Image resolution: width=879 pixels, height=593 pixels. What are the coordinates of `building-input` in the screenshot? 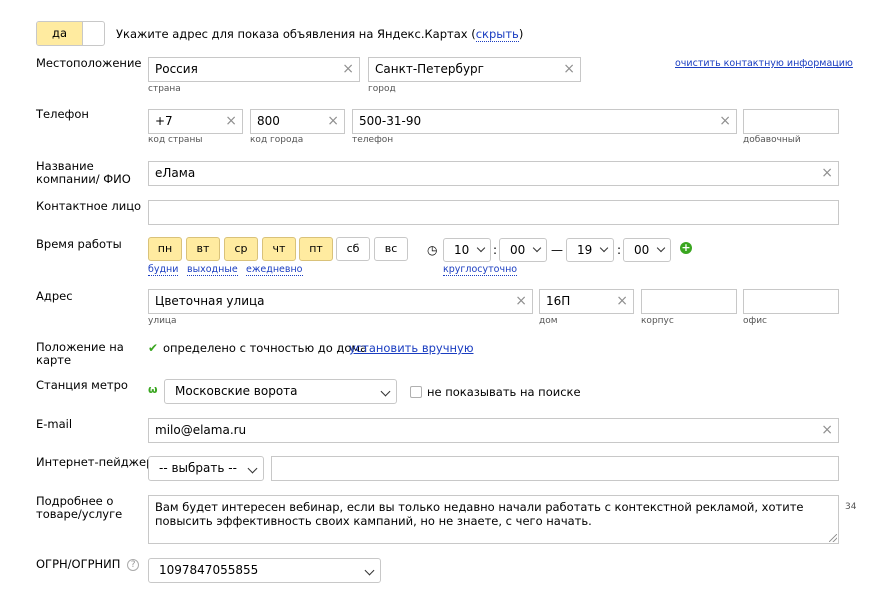 It's located at (689, 301).